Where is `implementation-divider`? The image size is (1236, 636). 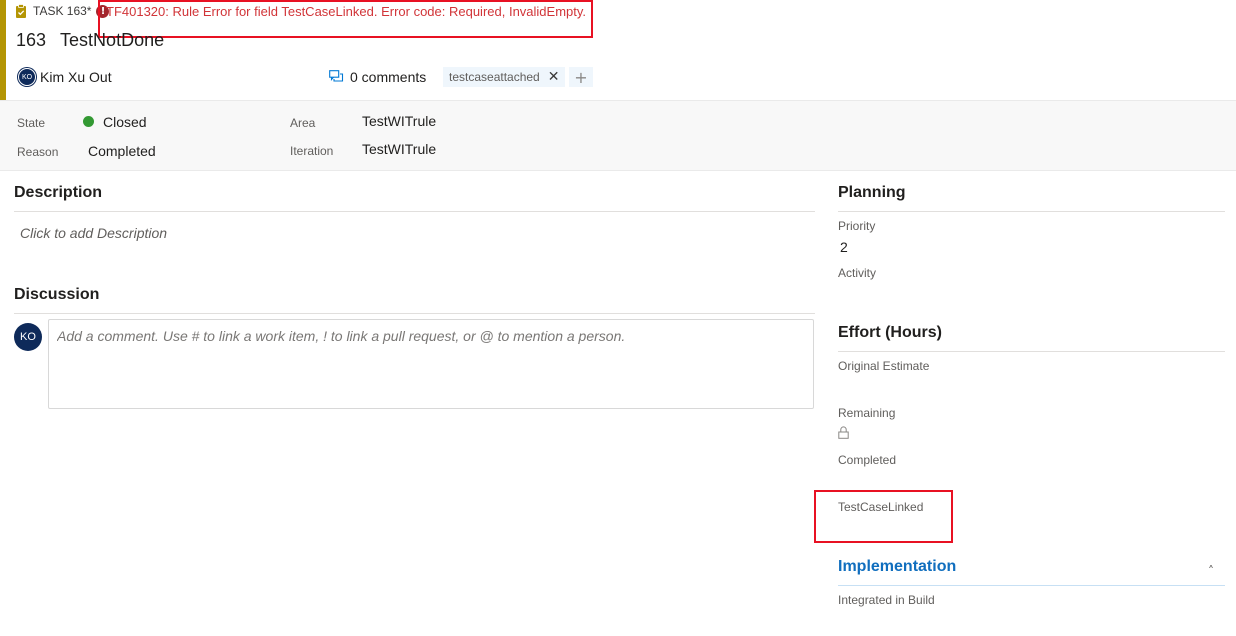 implementation-divider is located at coordinates (1031, 585).